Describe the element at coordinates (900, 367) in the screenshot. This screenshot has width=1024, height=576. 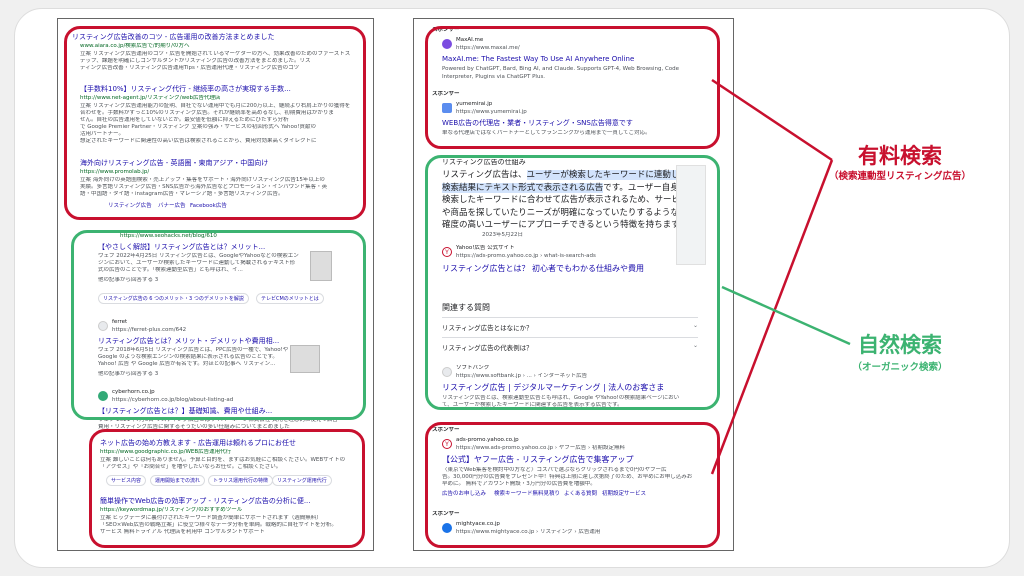
I see `organic-subtitle: （オーガニック検索）` at that location.